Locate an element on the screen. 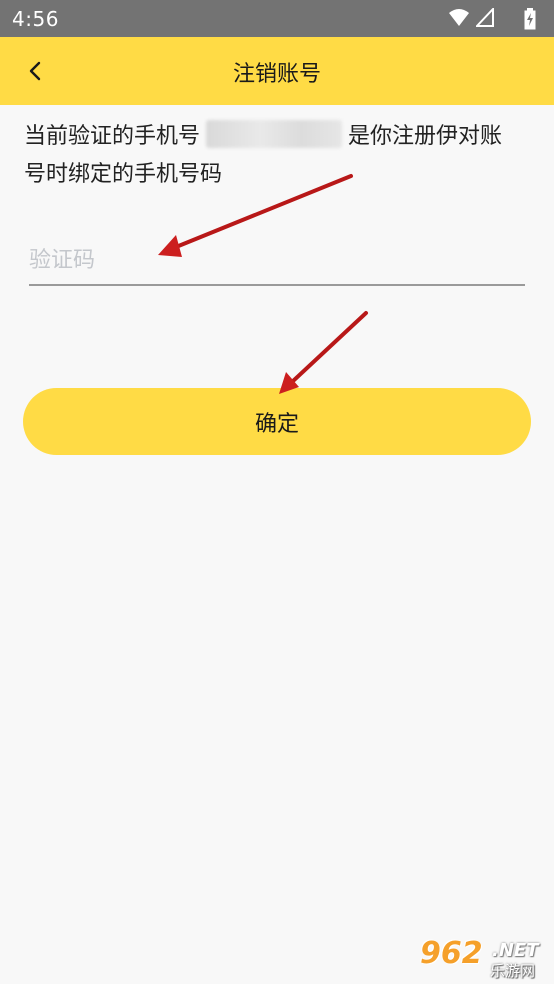  watermark-number: 962 is located at coordinates (451, 953).